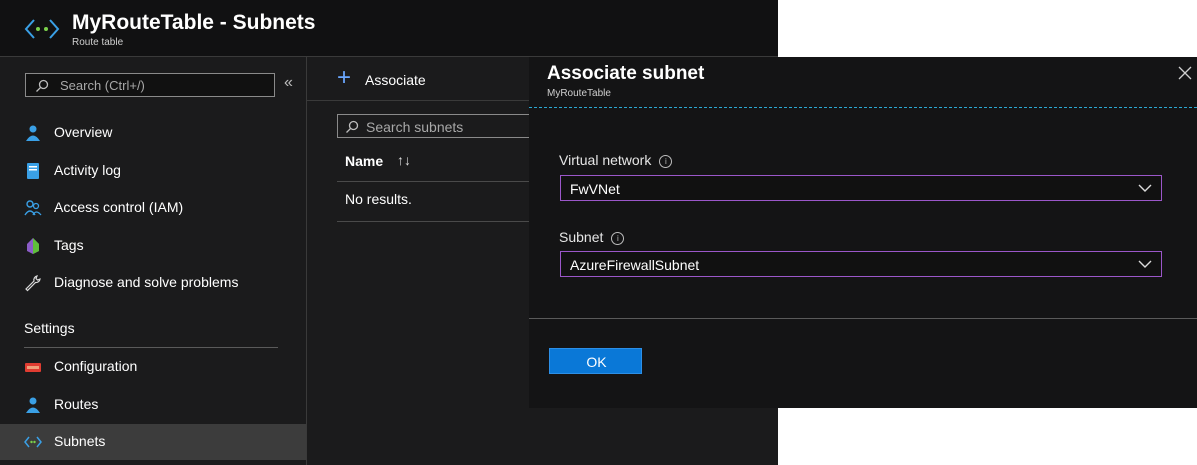 Image resolution: width=1197 pixels, height=465 pixels. I want to click on collapse-sidebar-button: «, so click(288, 83).